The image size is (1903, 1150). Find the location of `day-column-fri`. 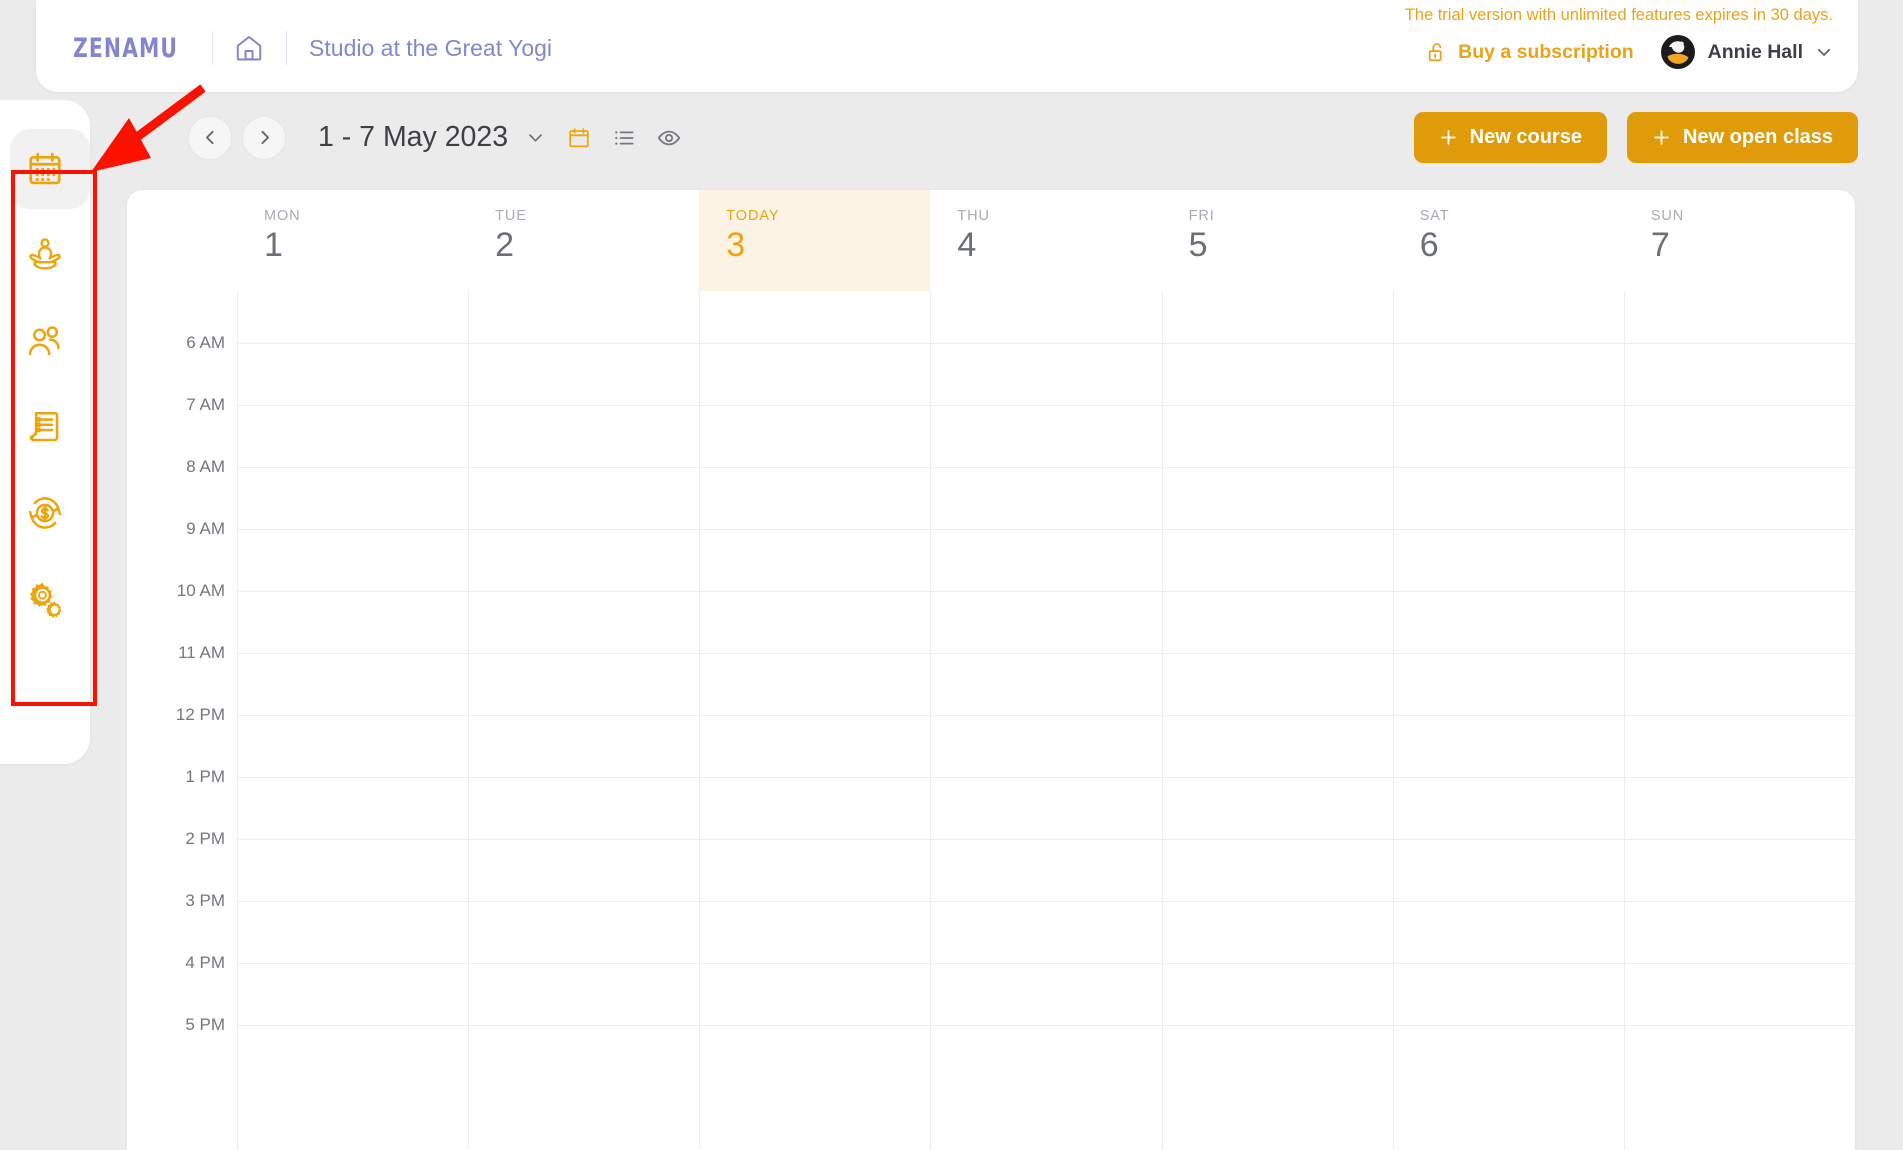

day-column-fri is located at coordinates (1277, 720).